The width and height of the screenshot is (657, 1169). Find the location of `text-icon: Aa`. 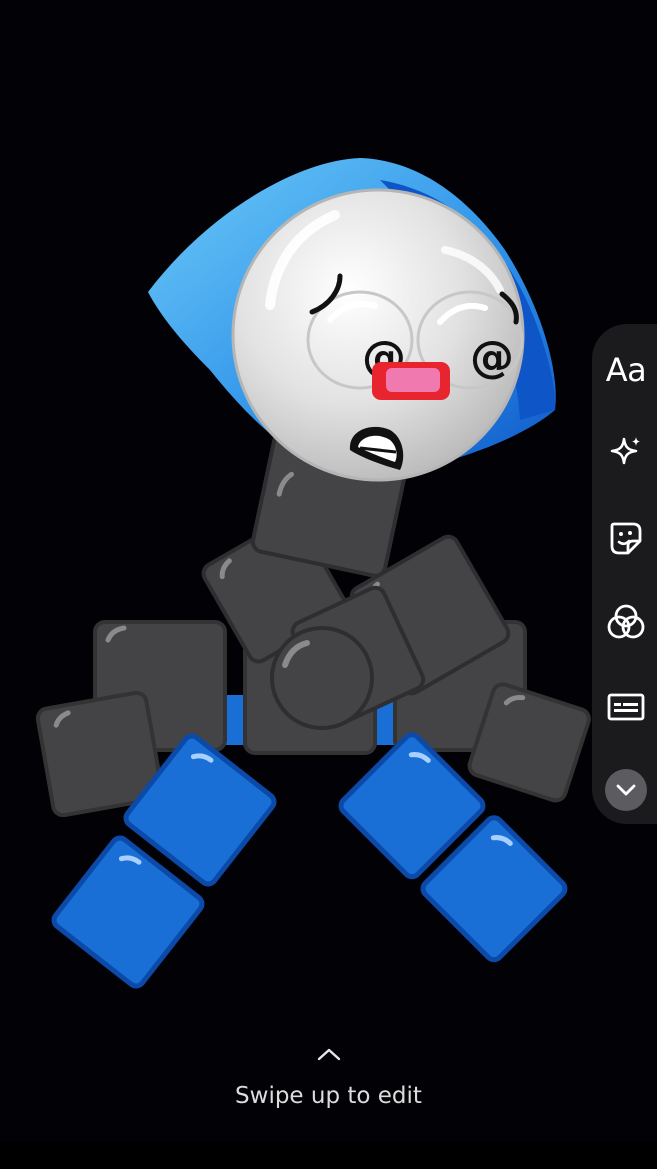

text-icon: Aa is located at coordinates (626, 370).